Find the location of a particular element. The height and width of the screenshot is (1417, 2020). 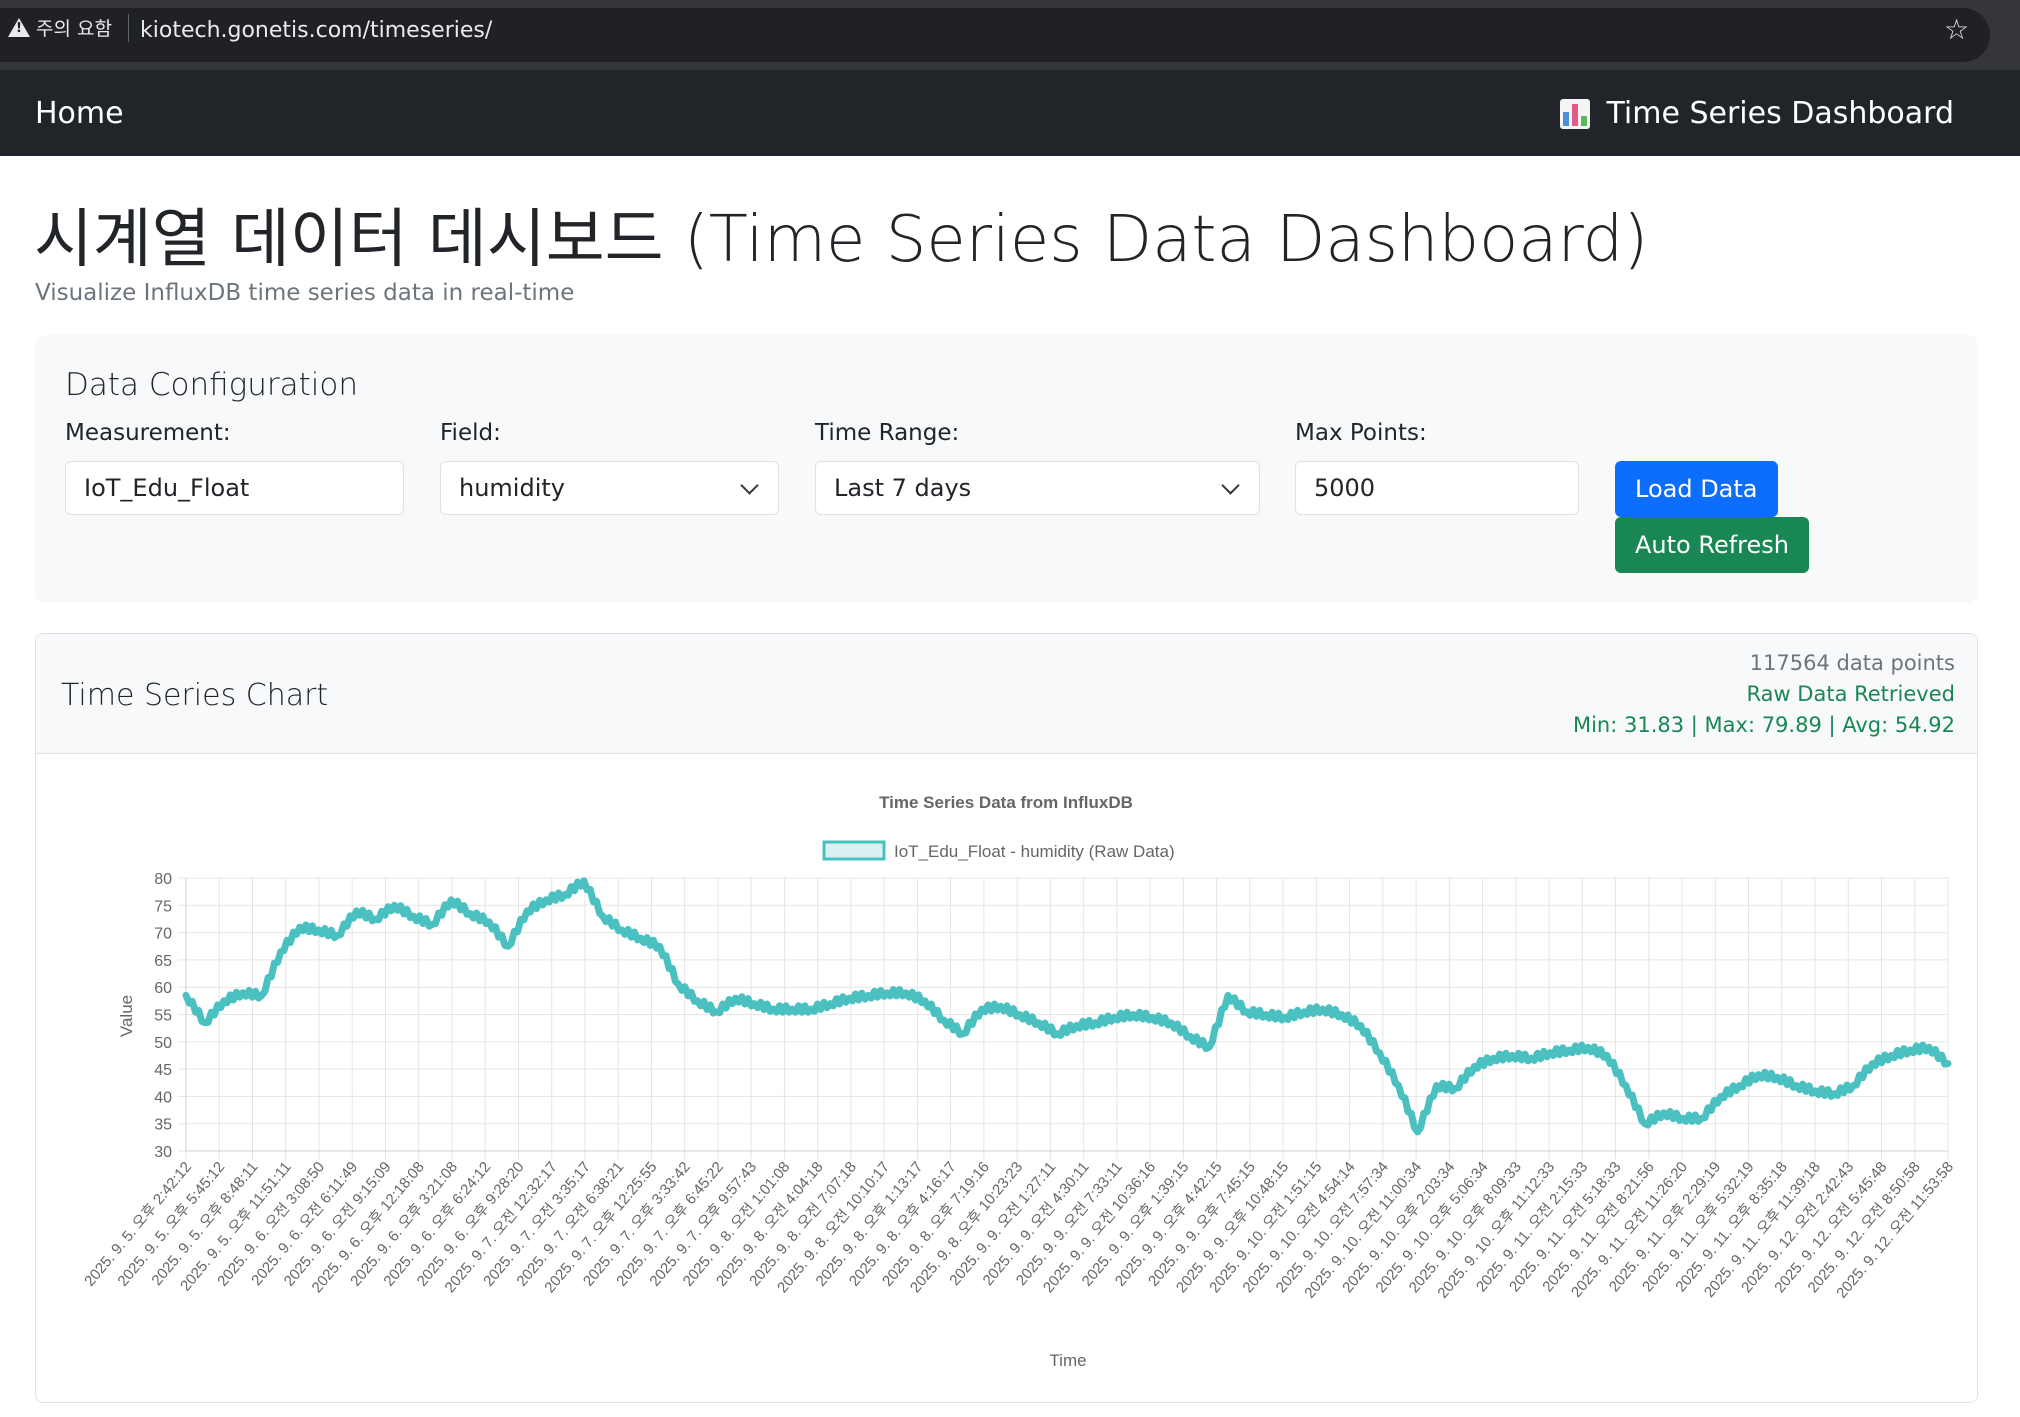

y-tick-label: 75 is located at coordinates (163, 906).